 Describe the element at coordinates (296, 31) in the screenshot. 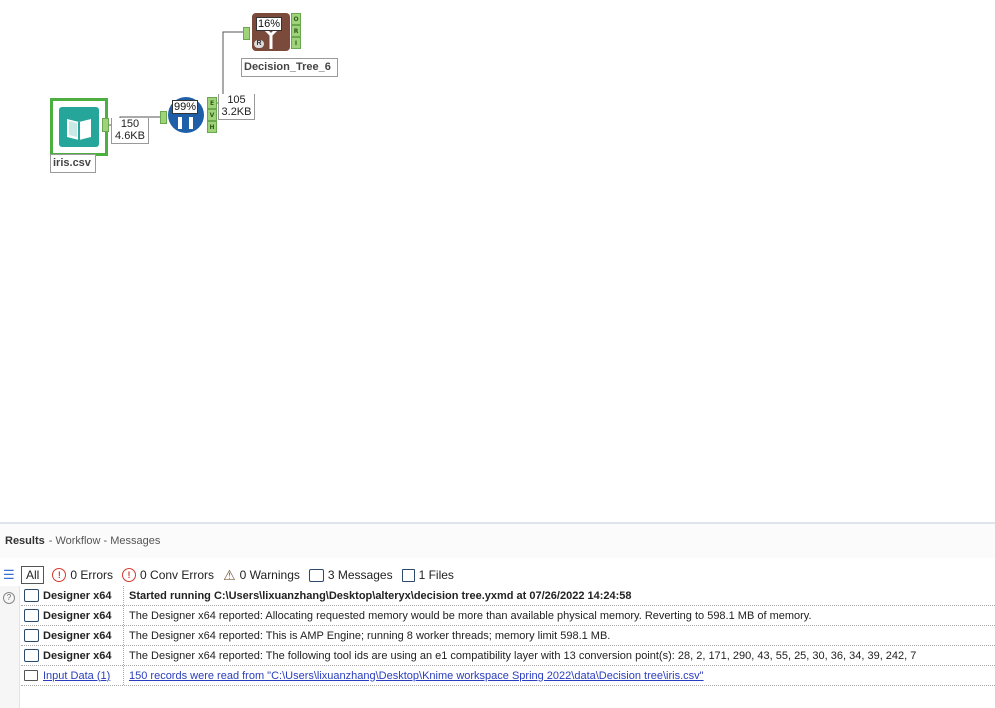

I see `tree-anchor-r: R` at that location.